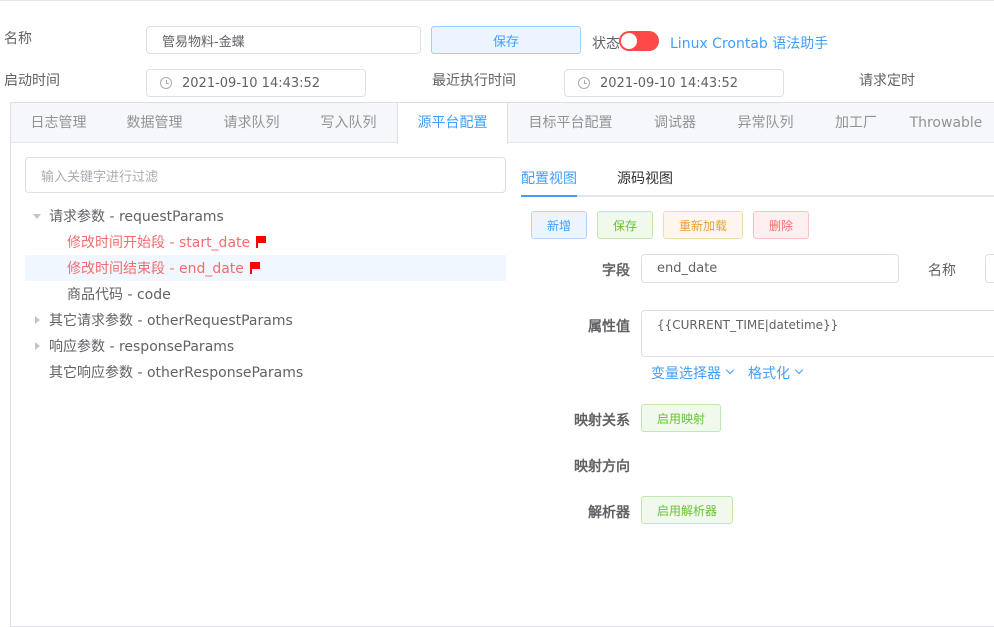 The height and width of the screenshot is (627, 994). Describe the element at coordinates (757, 196) in the screenshot. I see `subtab-divider` at that location.